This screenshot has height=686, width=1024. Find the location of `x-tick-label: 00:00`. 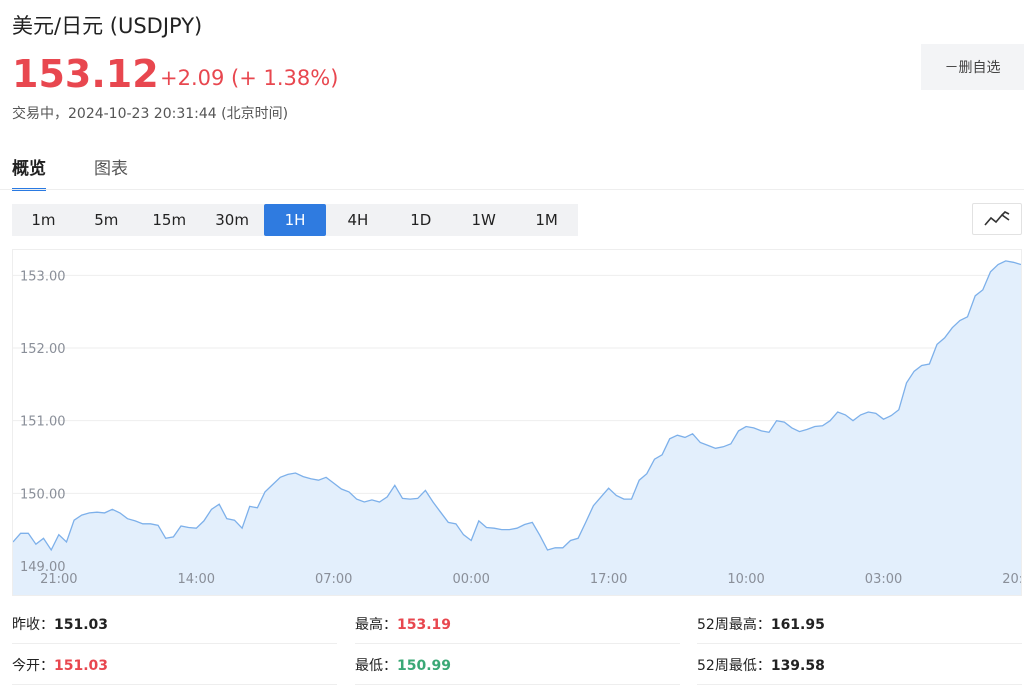

x-tick-label: 00:00 is located at coordinates (470, 579).